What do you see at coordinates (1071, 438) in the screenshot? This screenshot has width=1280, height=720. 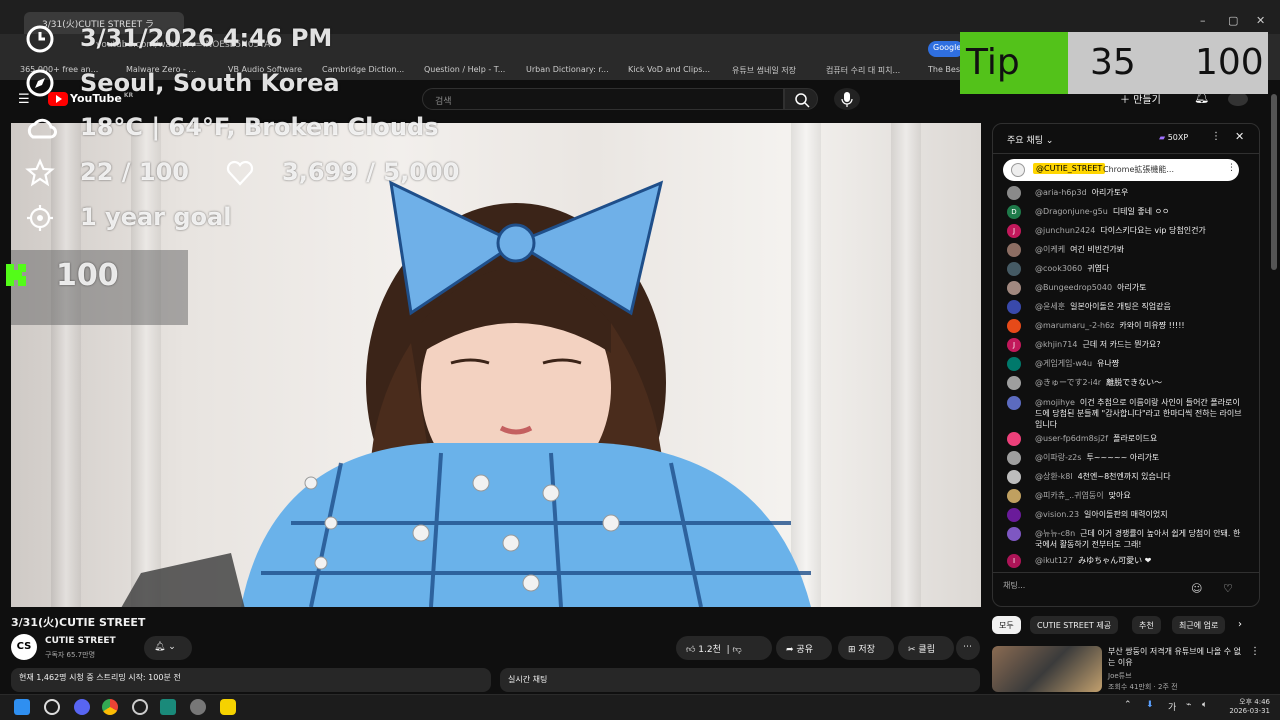 I see `chat-author: @user-fp6dm8sj2f` at bounding box center [1071, 438].